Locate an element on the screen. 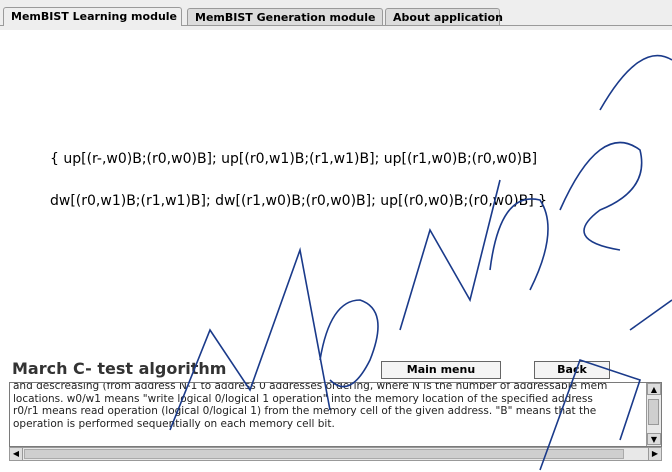 Image resolution: width=672 pixels, height=472 pixels. horizontal-scrollbar: ◀ ▶ is located at coordinates (335, 454).